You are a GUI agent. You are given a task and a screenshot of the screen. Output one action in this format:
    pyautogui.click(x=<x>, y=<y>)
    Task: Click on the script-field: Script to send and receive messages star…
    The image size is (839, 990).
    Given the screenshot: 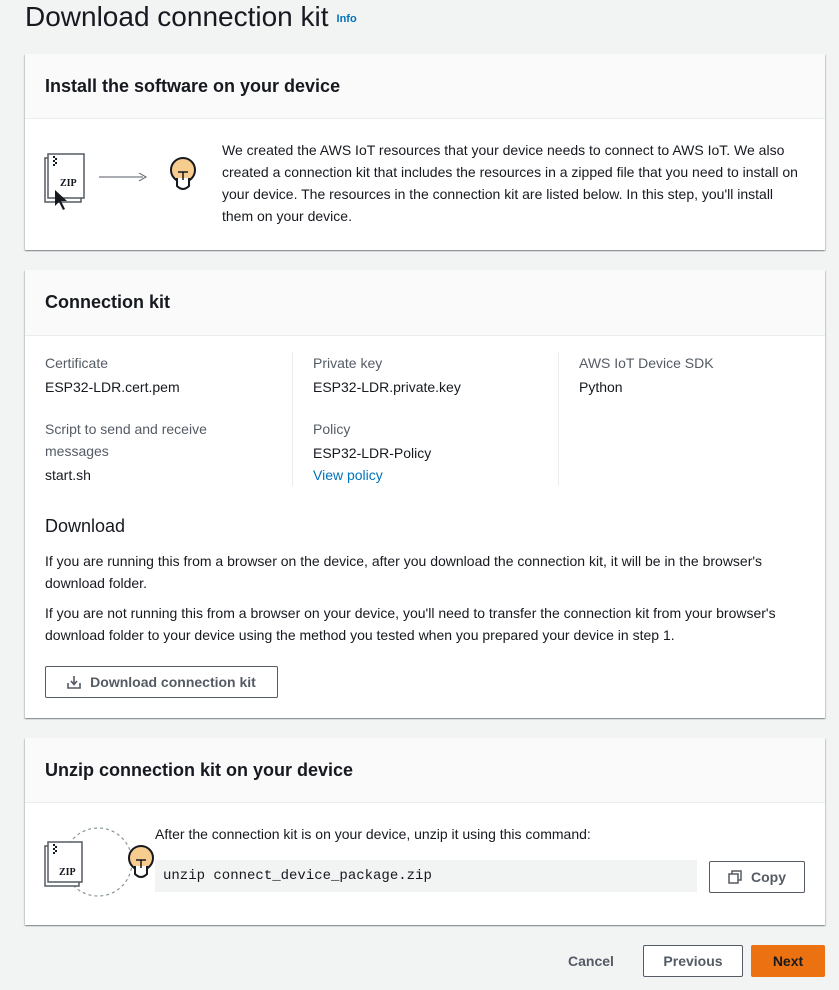 What is the action you would take?
    pyautogui.click(x=145, y=452)
    